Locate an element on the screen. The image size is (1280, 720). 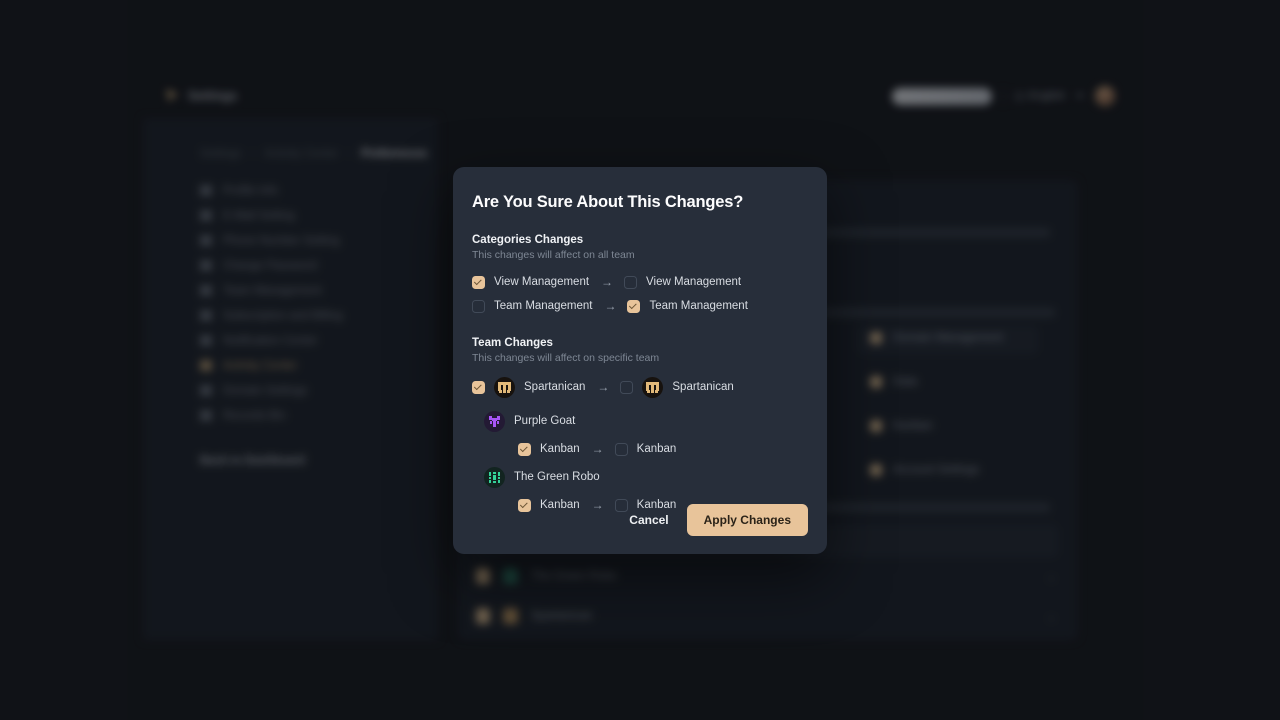
dialog-footer: Cancel Apply Changes is located at coordinates (640, 520).